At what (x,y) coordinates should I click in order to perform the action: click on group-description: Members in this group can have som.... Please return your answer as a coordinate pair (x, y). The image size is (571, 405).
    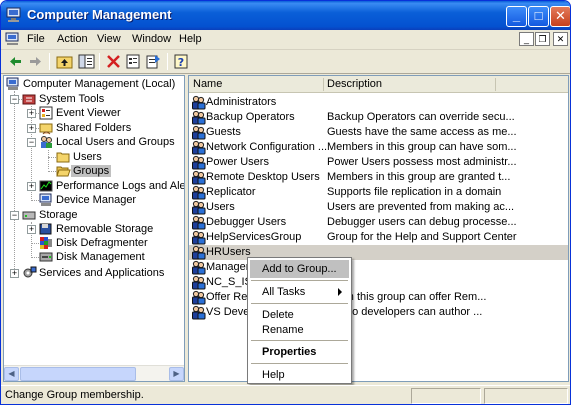
    Looking at the image, I should click on (422, 147).